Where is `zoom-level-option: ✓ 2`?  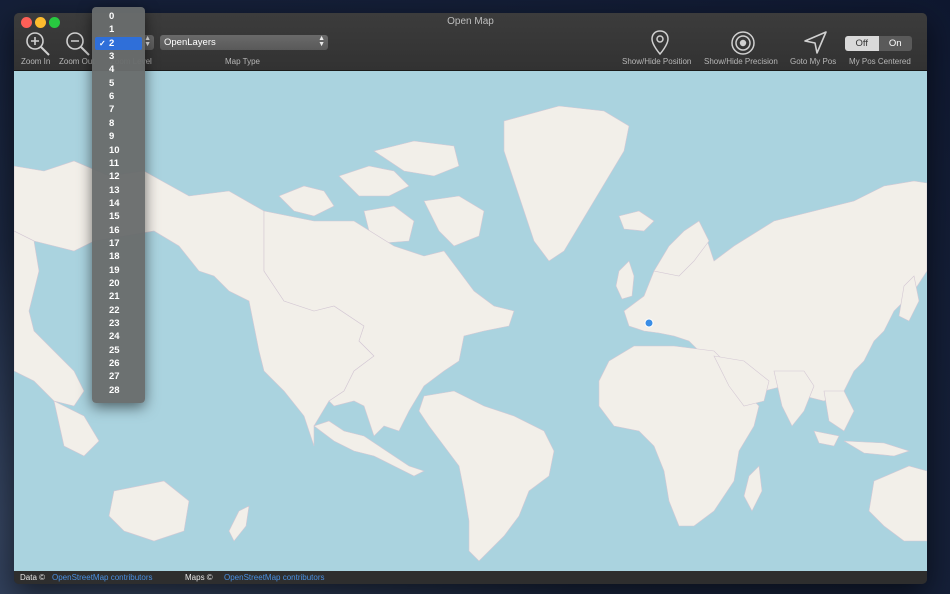 zoom-level-option: ✓ 2 is located at coordinates (118, 43).